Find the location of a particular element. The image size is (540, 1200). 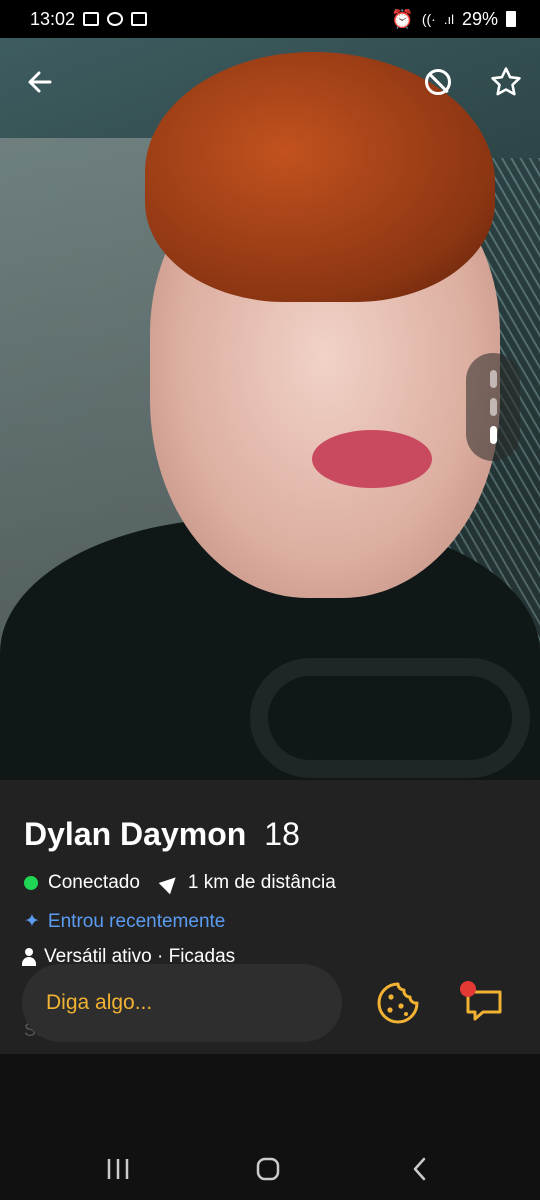

home-icon is located at coordinates (268, 1169).